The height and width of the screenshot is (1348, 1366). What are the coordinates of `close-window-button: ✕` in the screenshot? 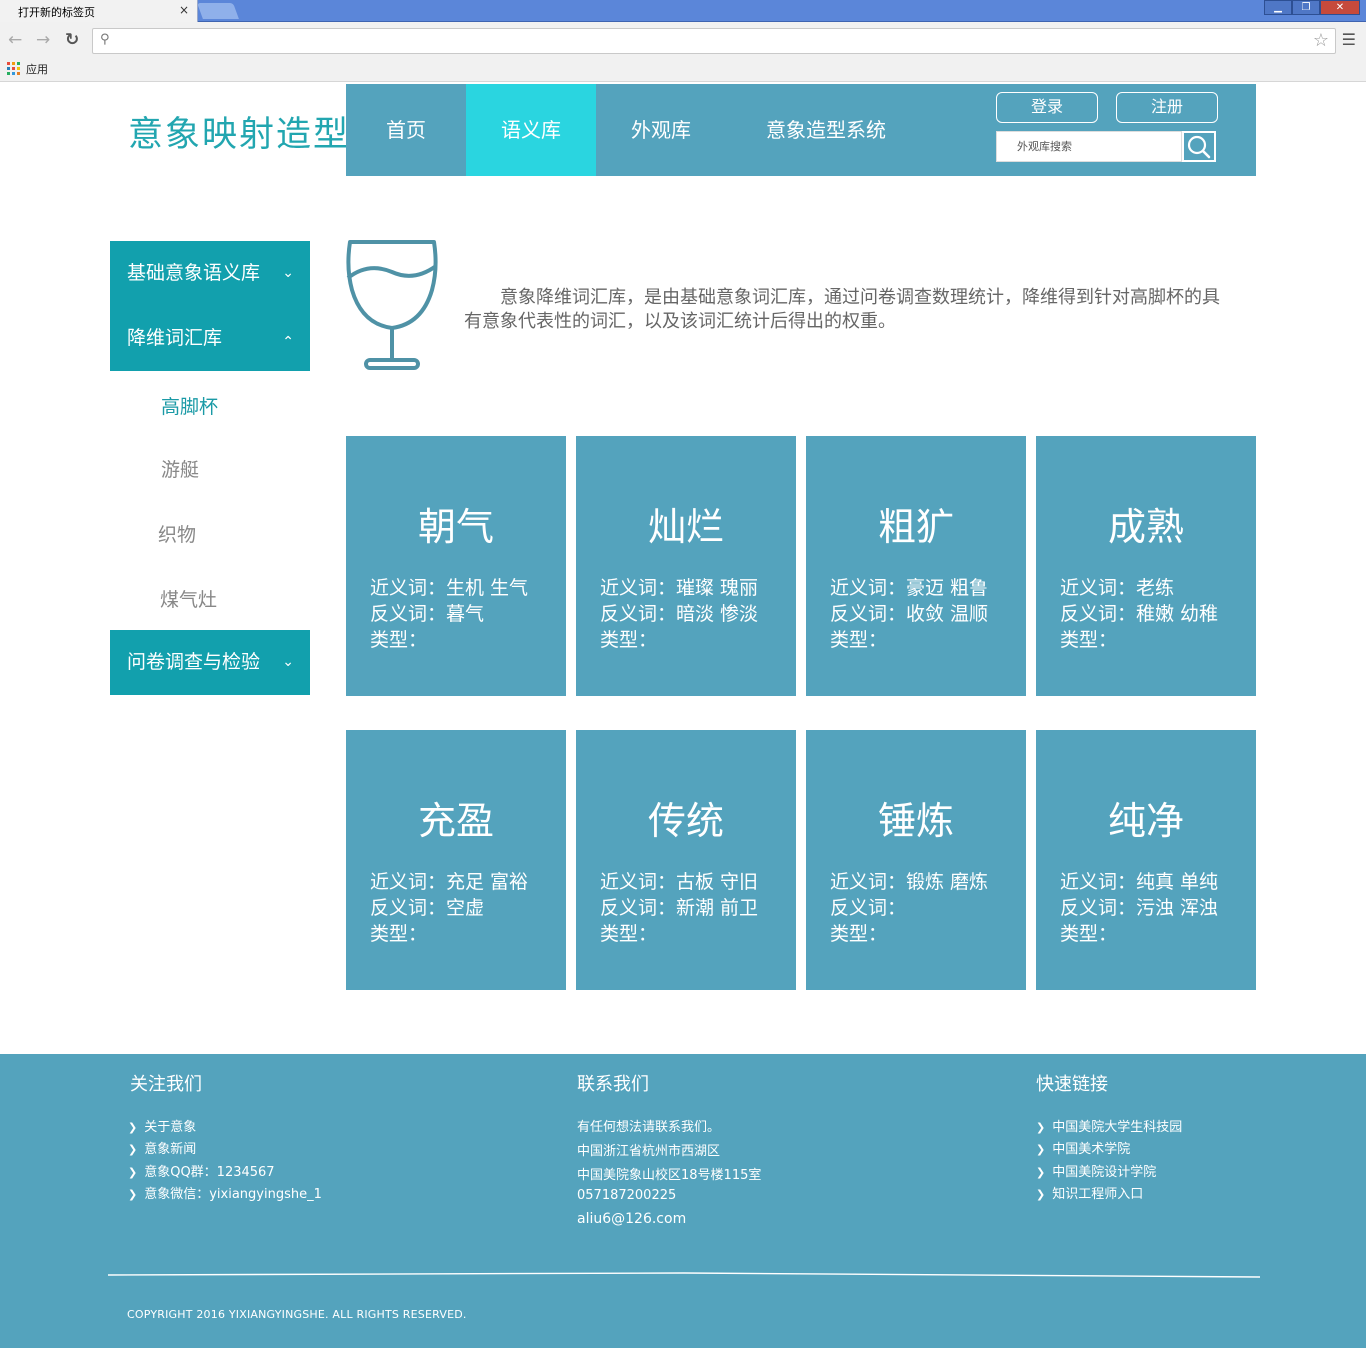 It's located at (1340, 7).